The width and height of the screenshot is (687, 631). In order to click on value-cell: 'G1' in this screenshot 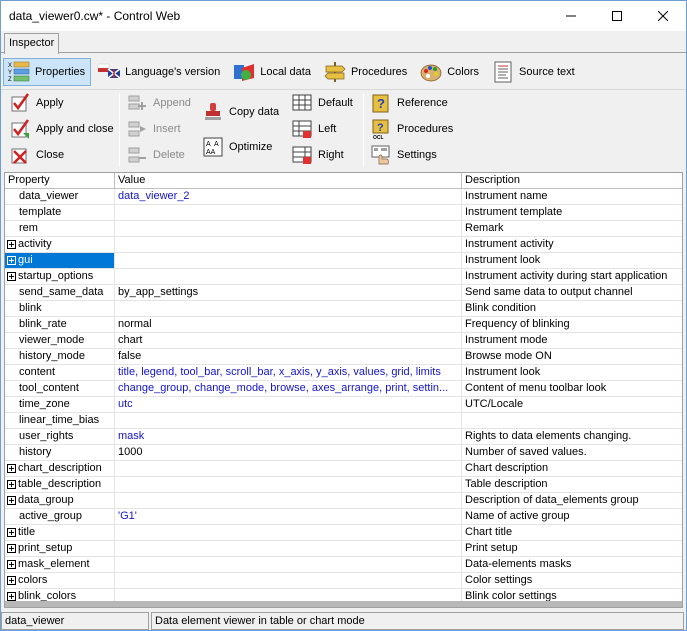, I will do `click(288, 516)`.